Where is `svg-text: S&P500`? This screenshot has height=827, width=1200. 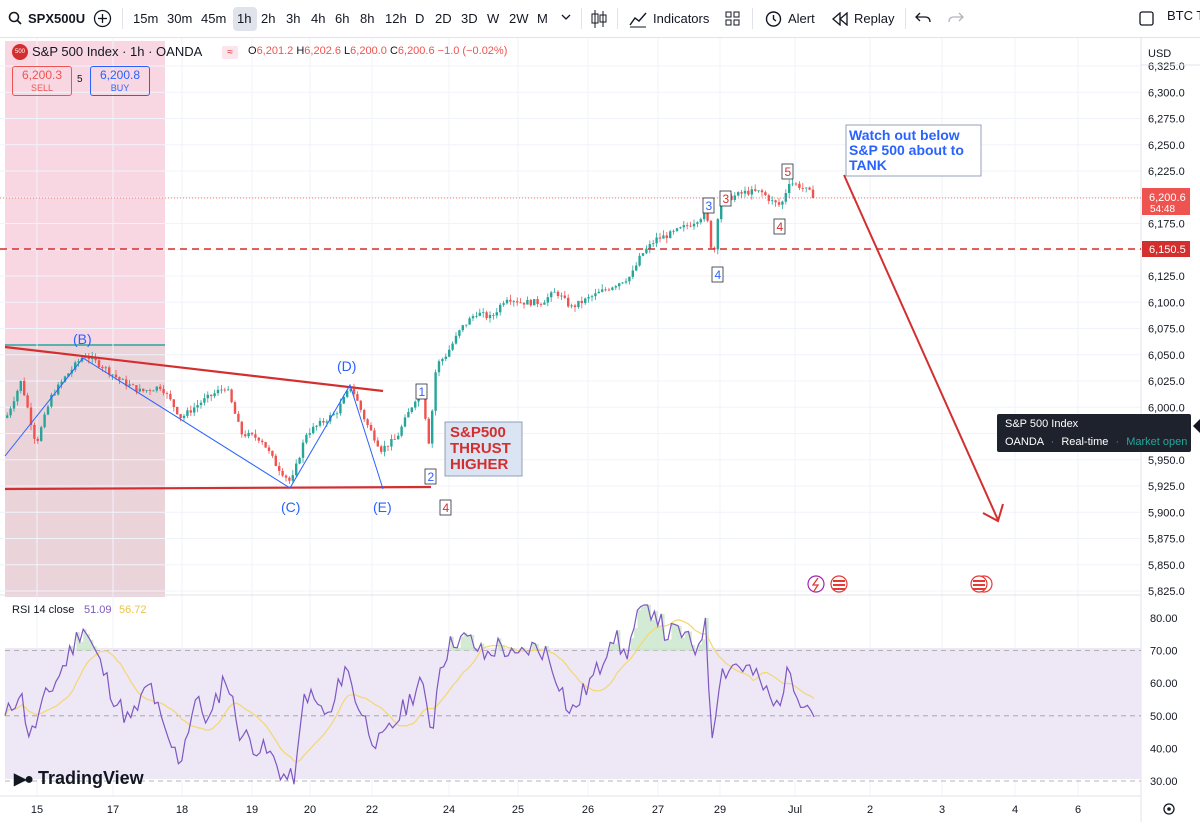 svg-text: S&P500 is located at coordinates (478, 432).